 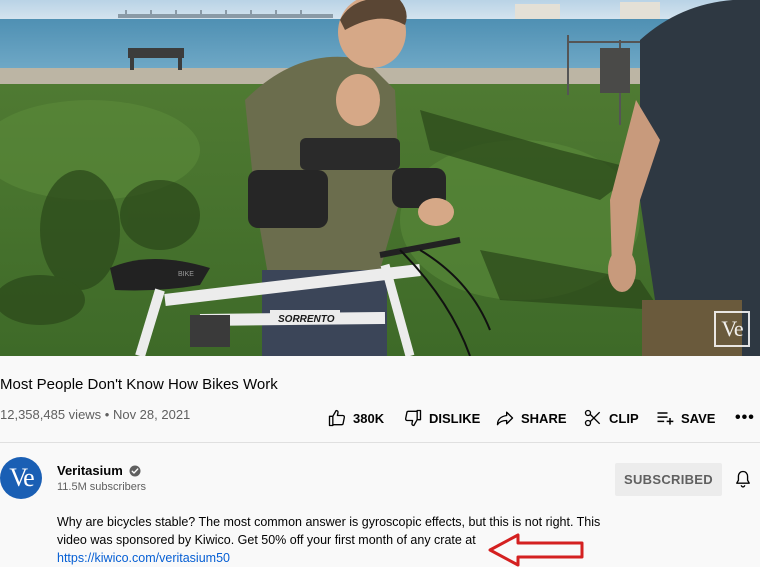 I want to click on clip-label: CLIP, so click(x=624, y=418).